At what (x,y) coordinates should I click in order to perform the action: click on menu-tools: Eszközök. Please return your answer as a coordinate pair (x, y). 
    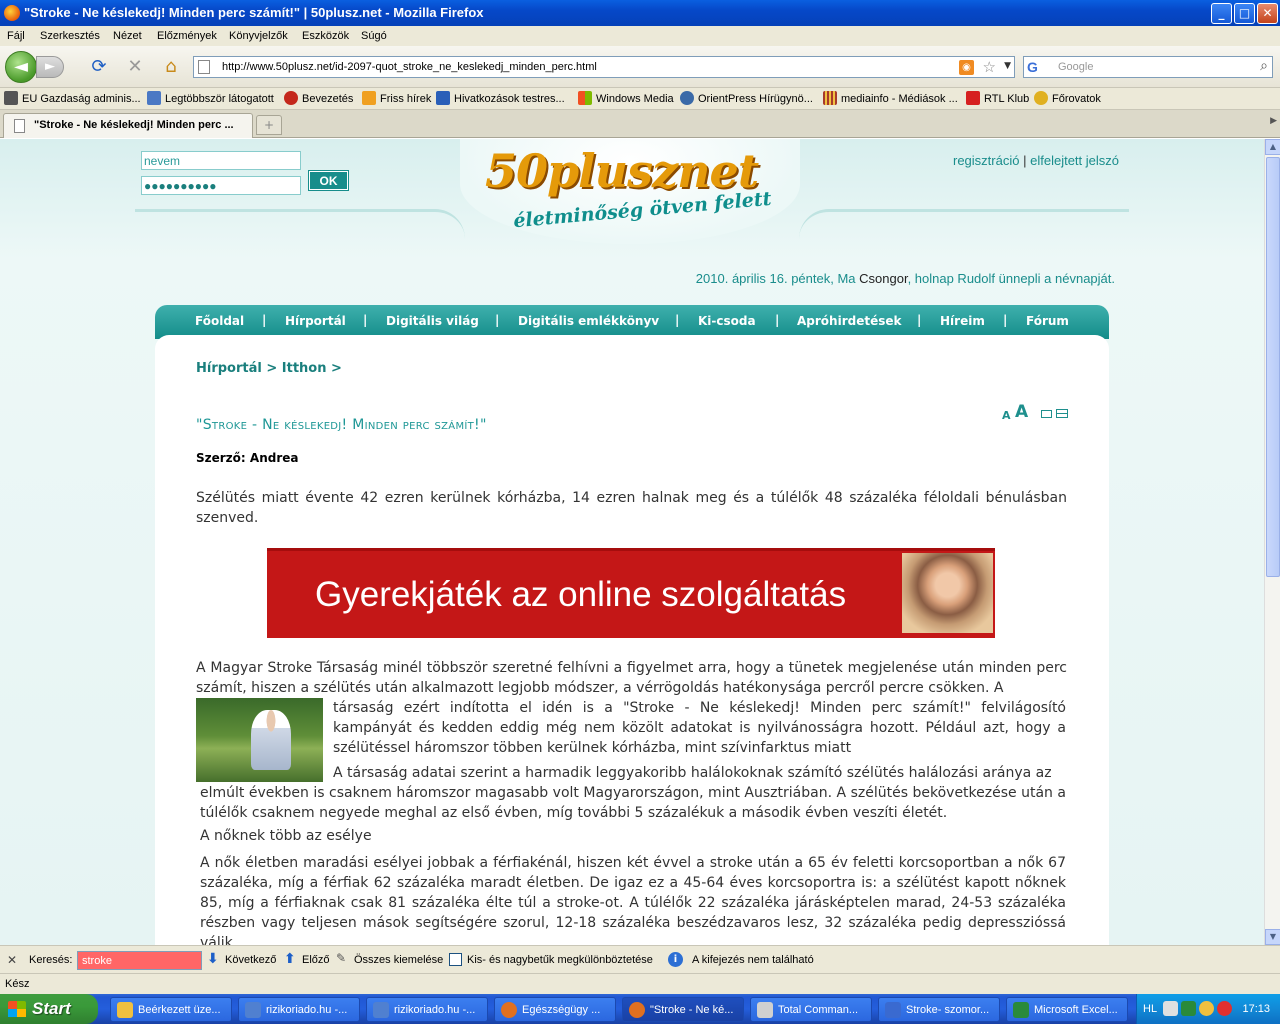
    Looking at the image, I should click on (325, 36).